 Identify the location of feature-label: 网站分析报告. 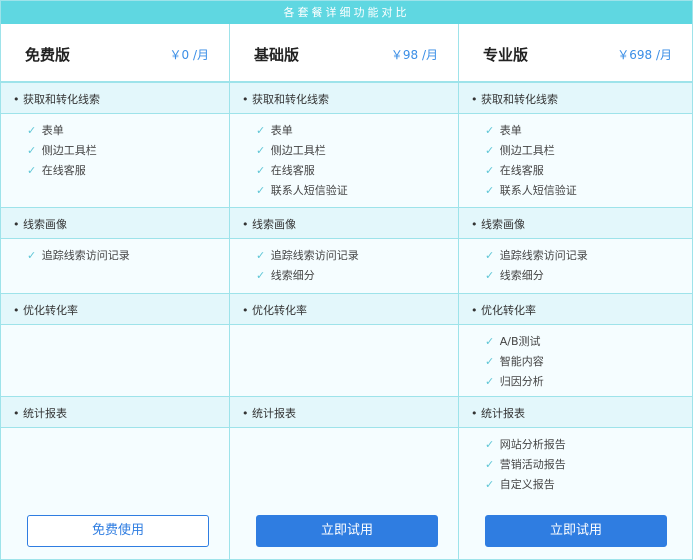
(531, 444).